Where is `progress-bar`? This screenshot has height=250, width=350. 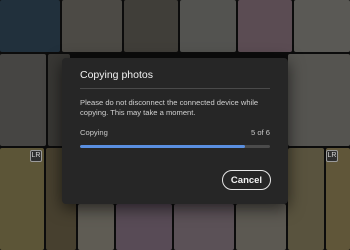
progress-bar is located at coordinates (175, 146).